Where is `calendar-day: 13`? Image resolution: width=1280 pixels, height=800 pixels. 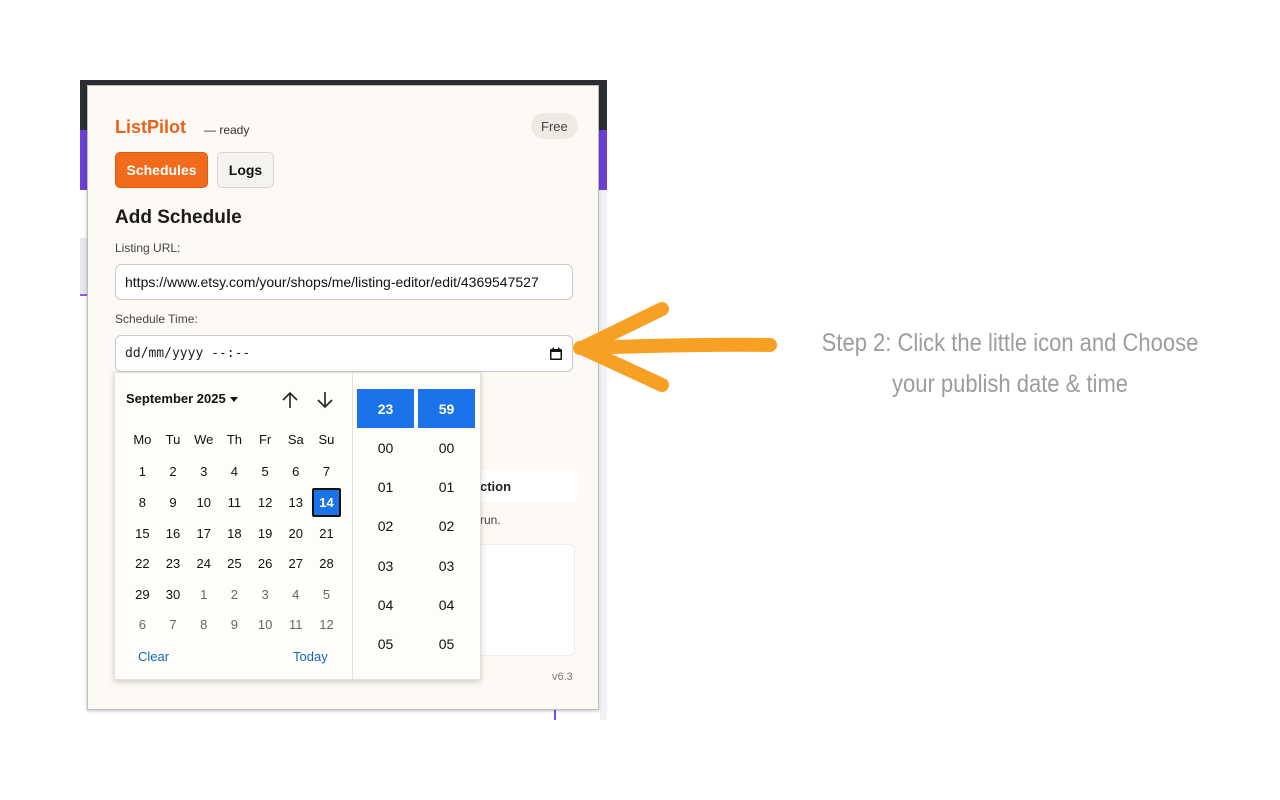 calendar-day: 13 is located at coordinates (295, 502).